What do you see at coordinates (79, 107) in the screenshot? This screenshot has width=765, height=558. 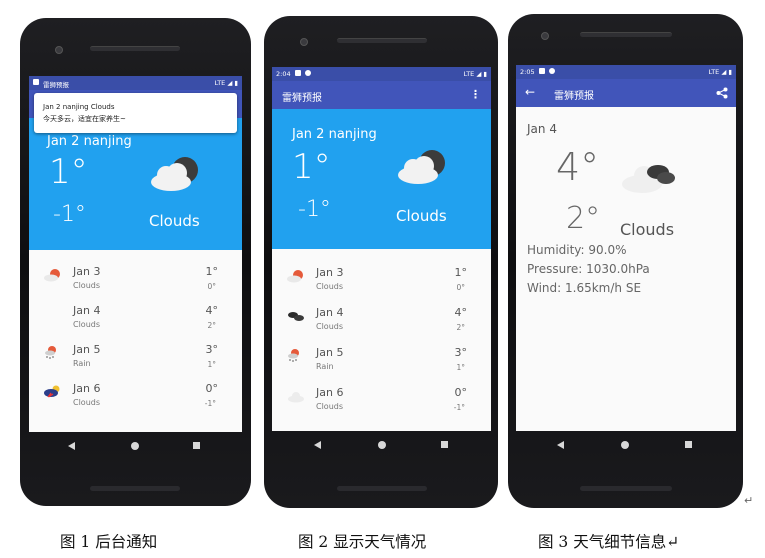 I see `notification-title: Jan 2 nanjing Clouds` at bounding box center [79, 107].